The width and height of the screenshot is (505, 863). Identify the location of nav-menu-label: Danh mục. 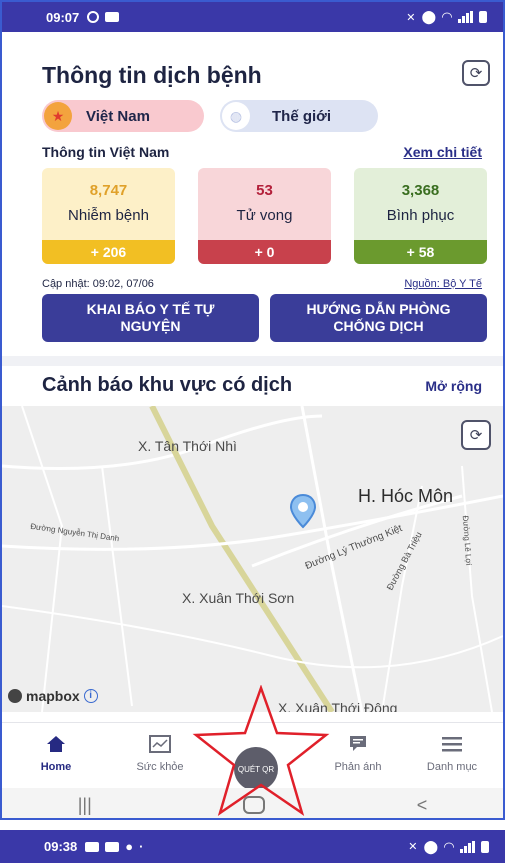
(452, 767).